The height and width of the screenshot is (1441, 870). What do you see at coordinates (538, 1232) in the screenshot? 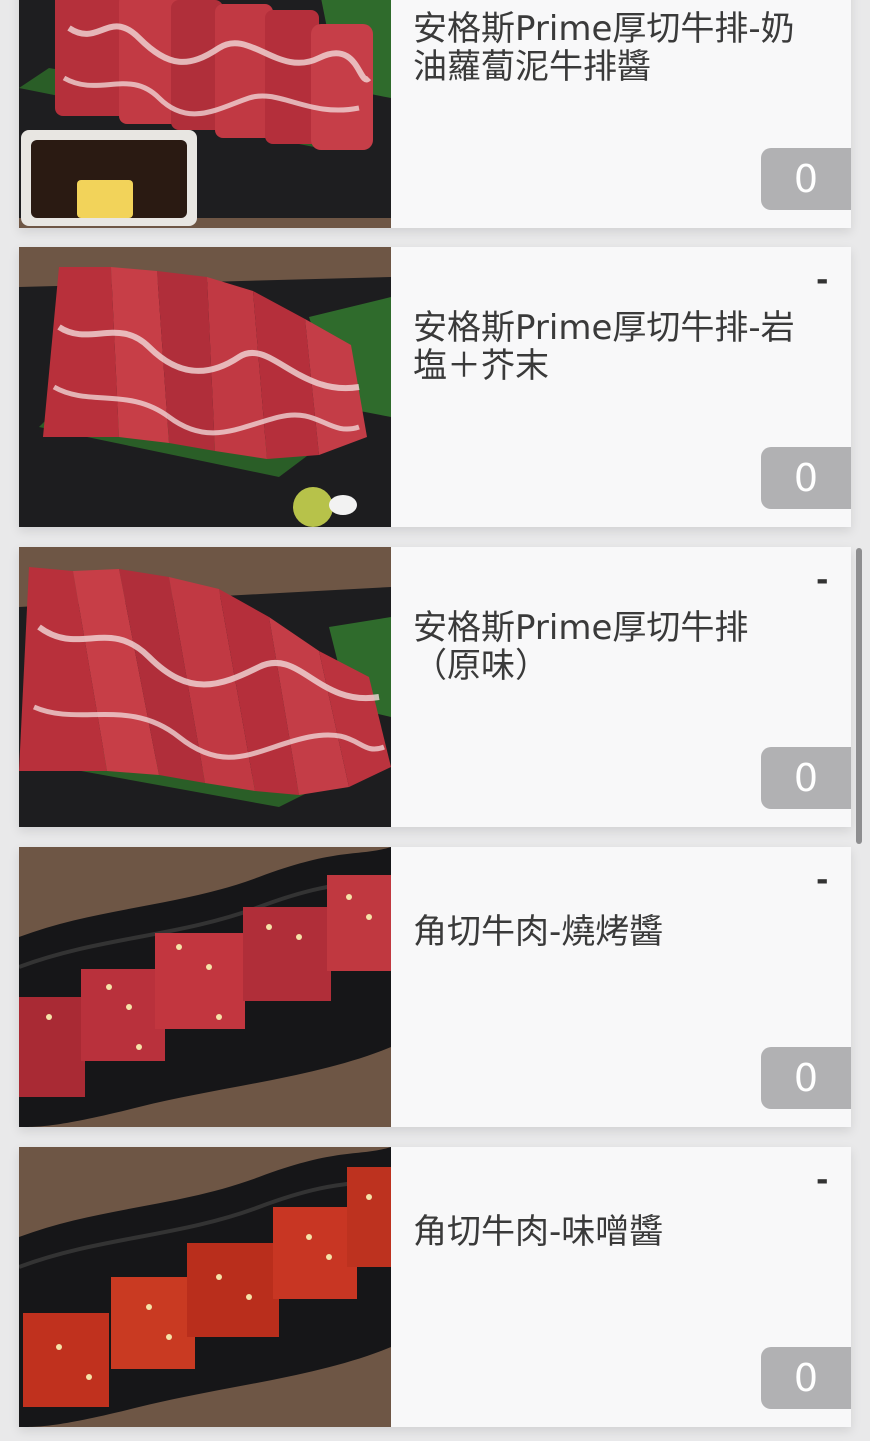
I see `item-name: 角切牛肉-味噌醬` at bounding box center [538, 1232].